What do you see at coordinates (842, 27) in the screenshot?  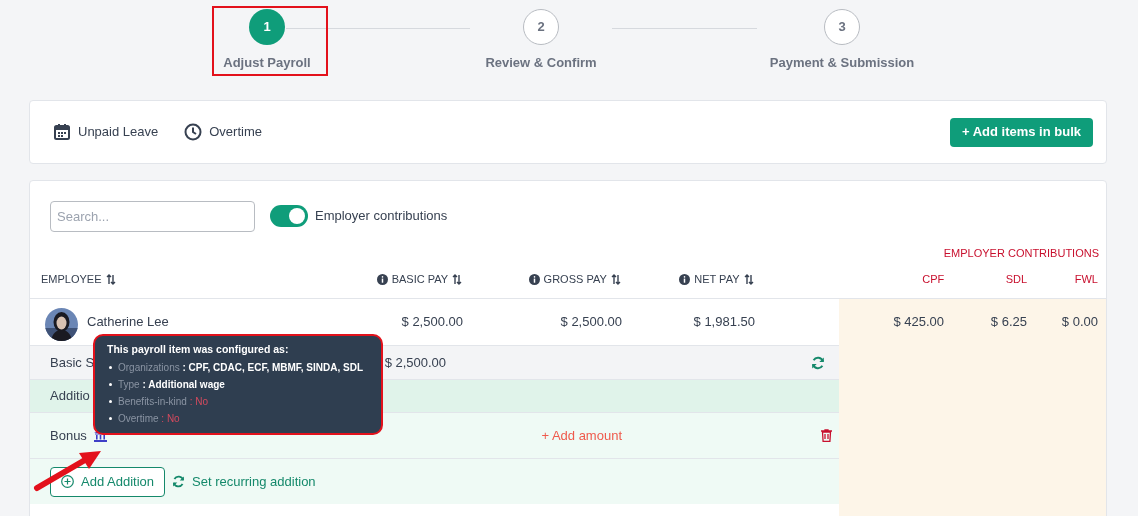 I see `step-number: 3` at bounding box center [842, 27].